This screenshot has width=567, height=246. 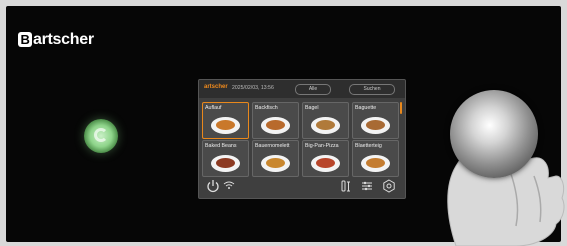 I want to click on control-knob, so click(x=494, y=134).